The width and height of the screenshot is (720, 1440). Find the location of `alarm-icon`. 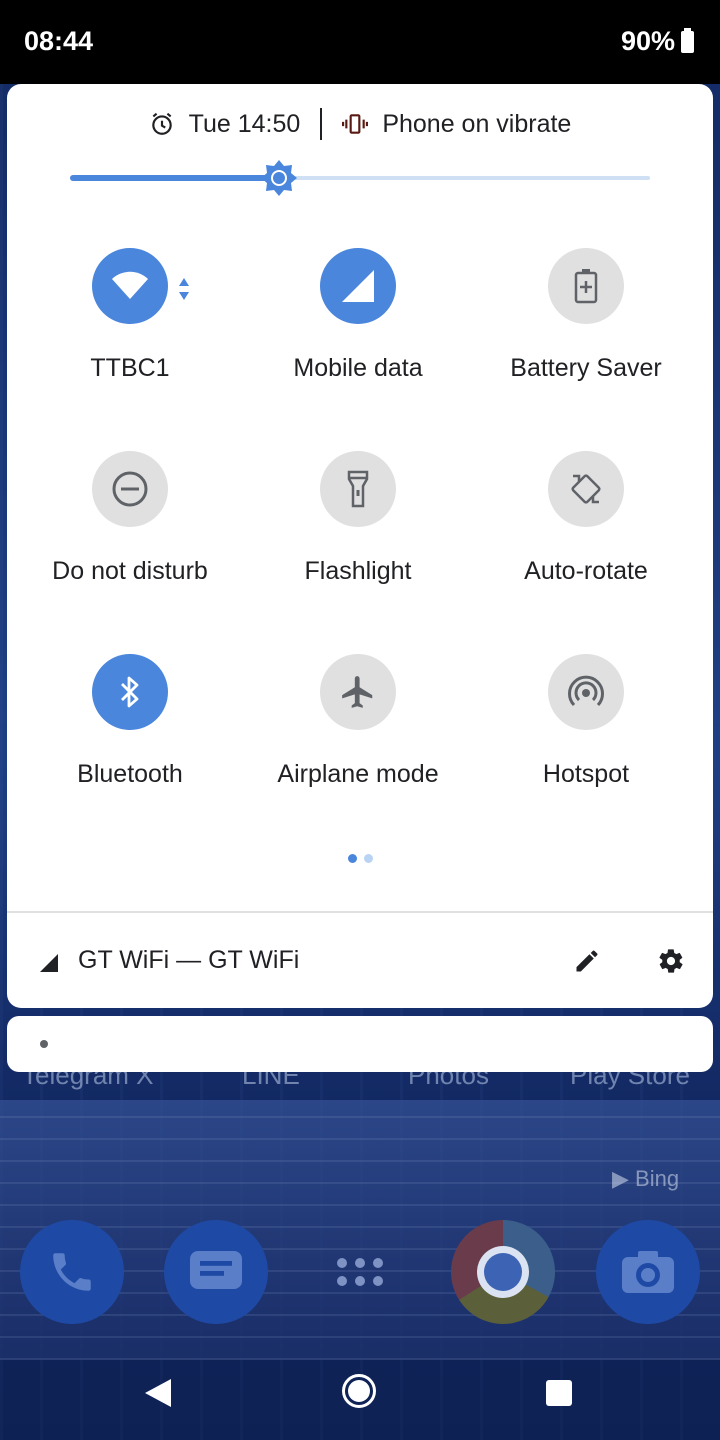

alarm-icon is located at coordinates (161, 123).